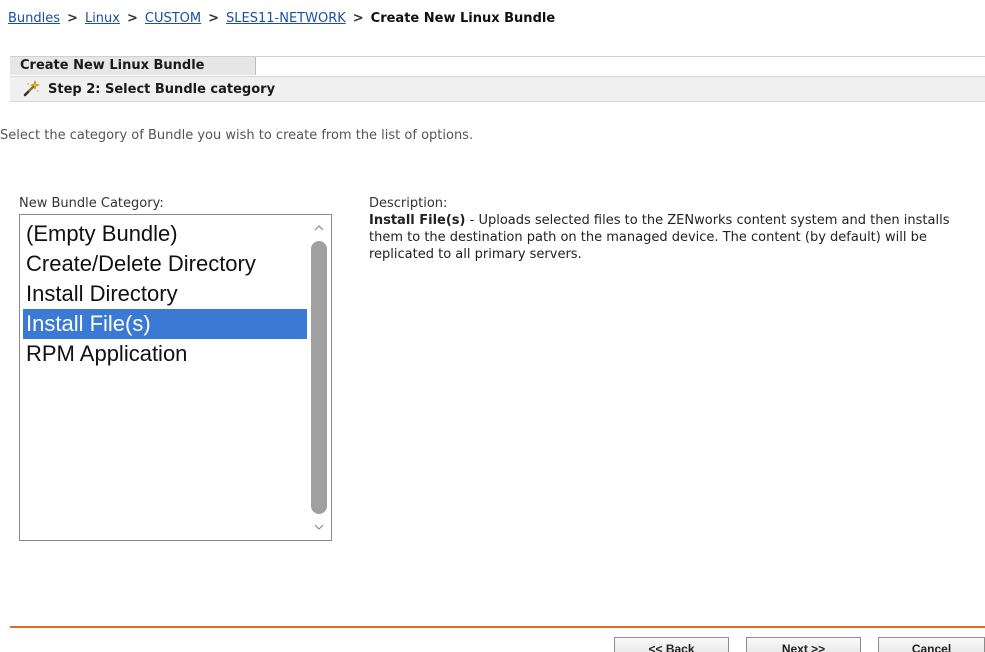 The width and height of the screenshot is (985, 652). Describe the element at coordinates (165, 324) in the screenshot. I see `category-option-install-files: Install File(s)` at that location.